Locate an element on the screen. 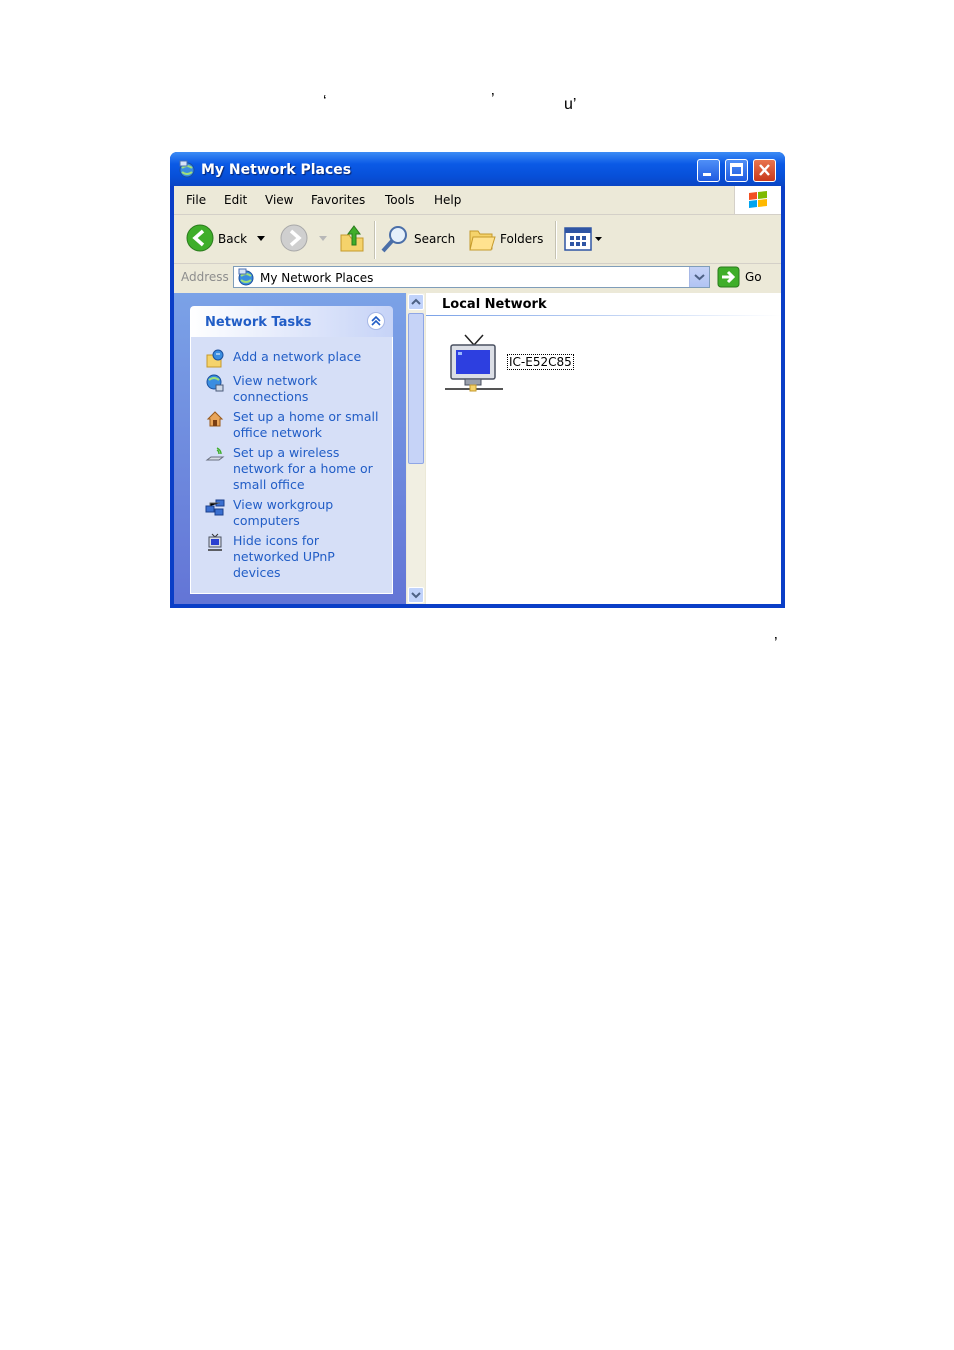 The image size is (954, 1350). standard-toolbar: Back Search Folders is located at coordinates (477, 239).